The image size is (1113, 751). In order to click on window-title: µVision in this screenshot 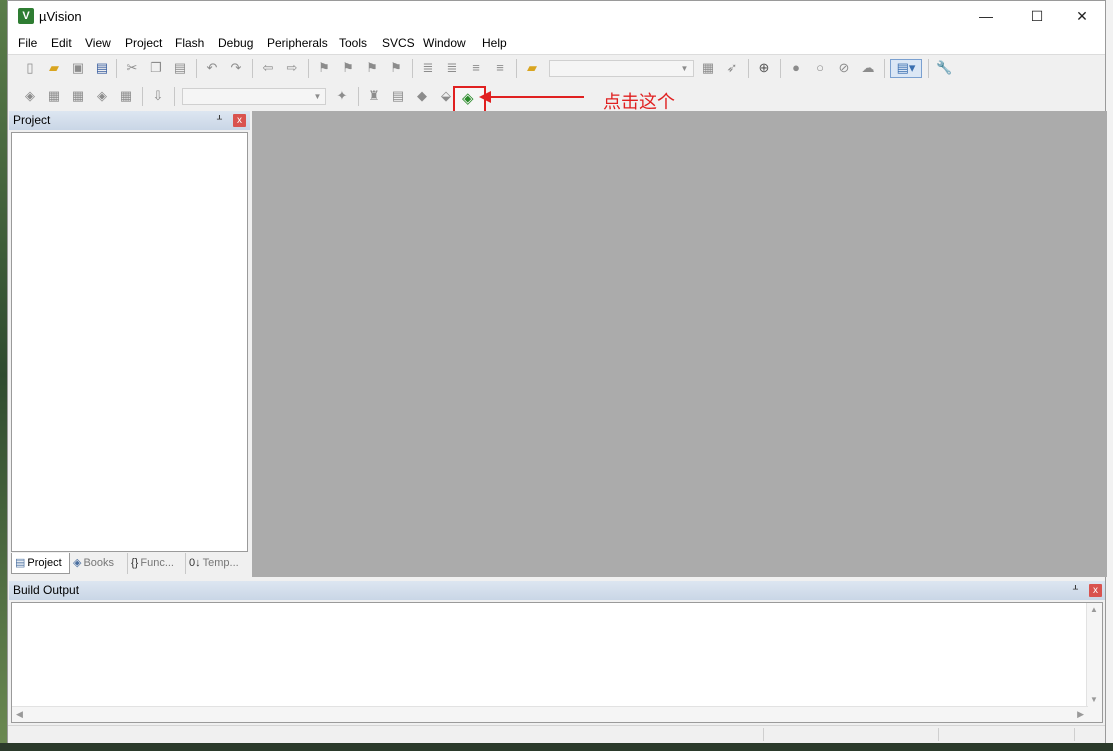, I will do `click(60, 16)`.